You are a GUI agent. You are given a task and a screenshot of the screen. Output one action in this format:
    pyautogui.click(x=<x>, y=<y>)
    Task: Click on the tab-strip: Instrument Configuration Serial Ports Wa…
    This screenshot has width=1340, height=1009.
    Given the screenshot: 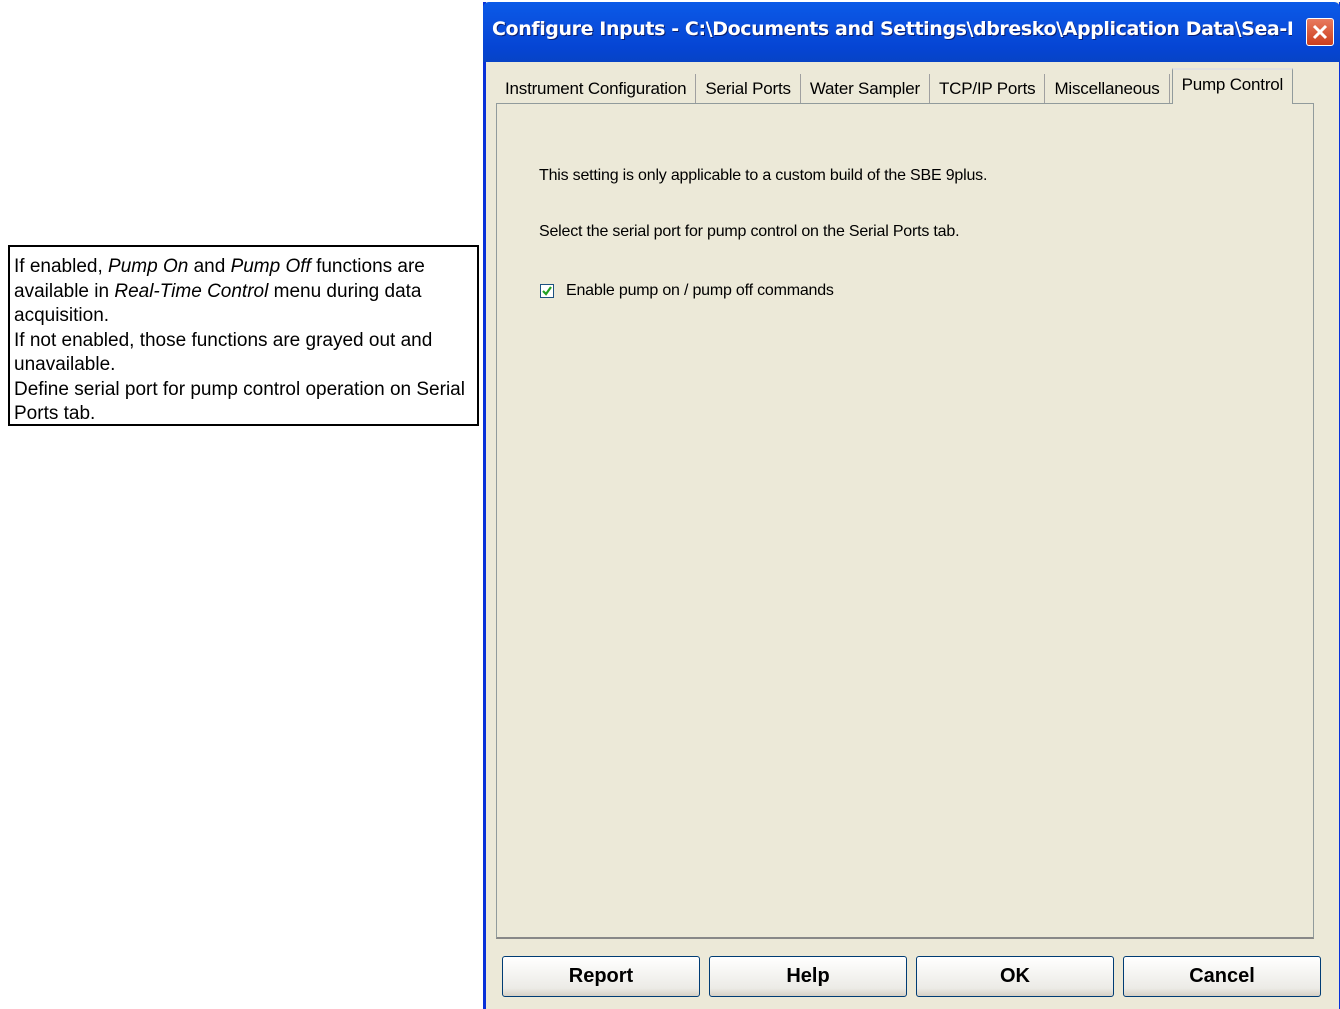 What is the action you would take?
    pyautogui.click(x=895, y=86)
    